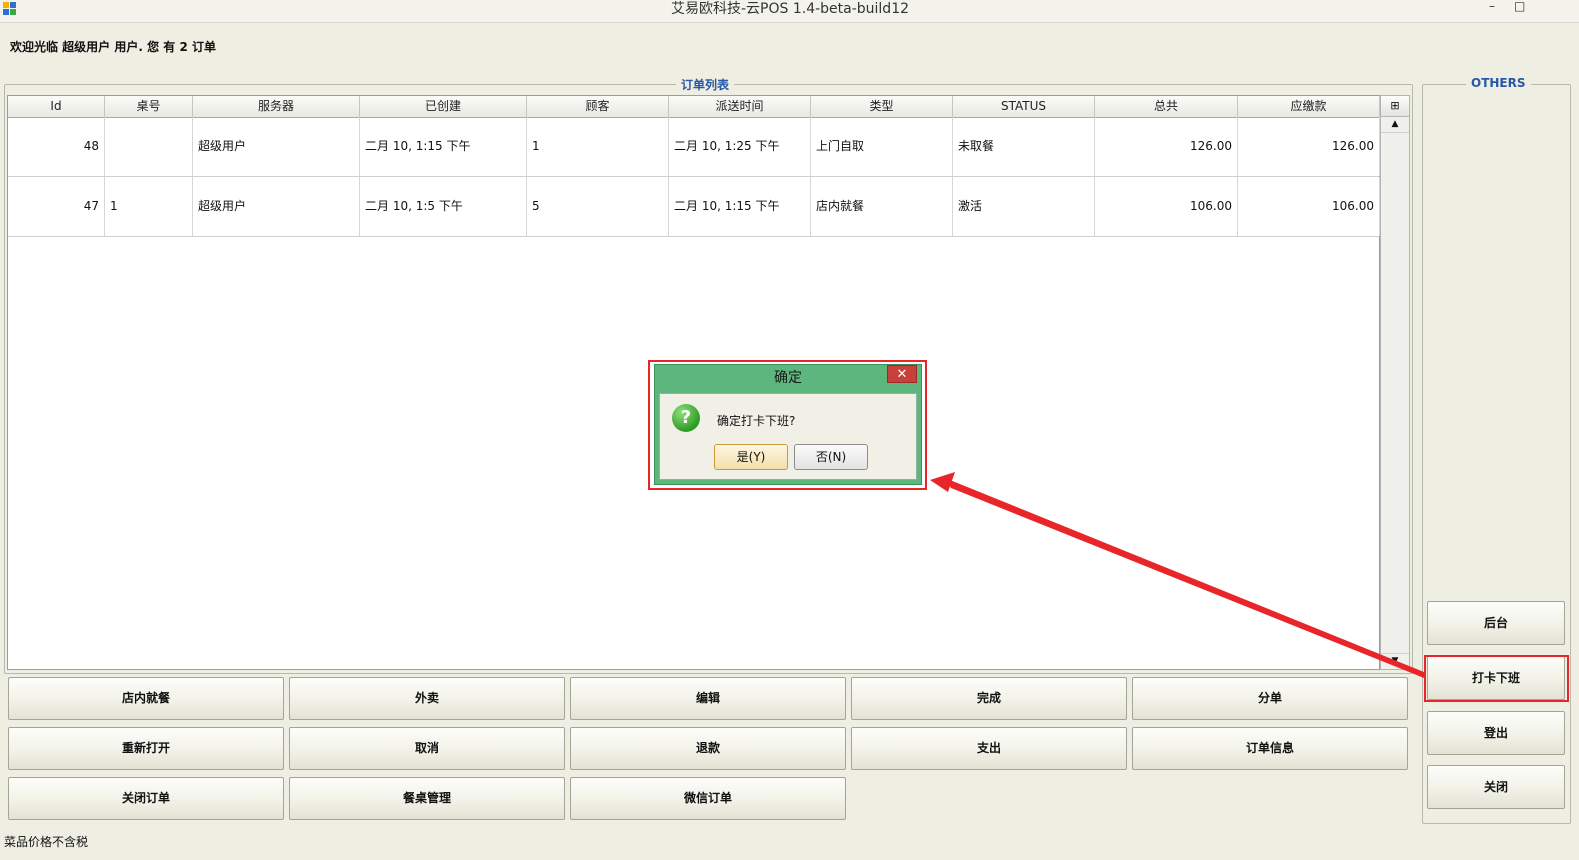 Image resolution: width=1579 pixels, height=860 pixels. Describe the element at coordinates (790, 9) in the screenshot. I see `window-title: 艾易欧科技-云POS 1.4-beta-build12` at that location.